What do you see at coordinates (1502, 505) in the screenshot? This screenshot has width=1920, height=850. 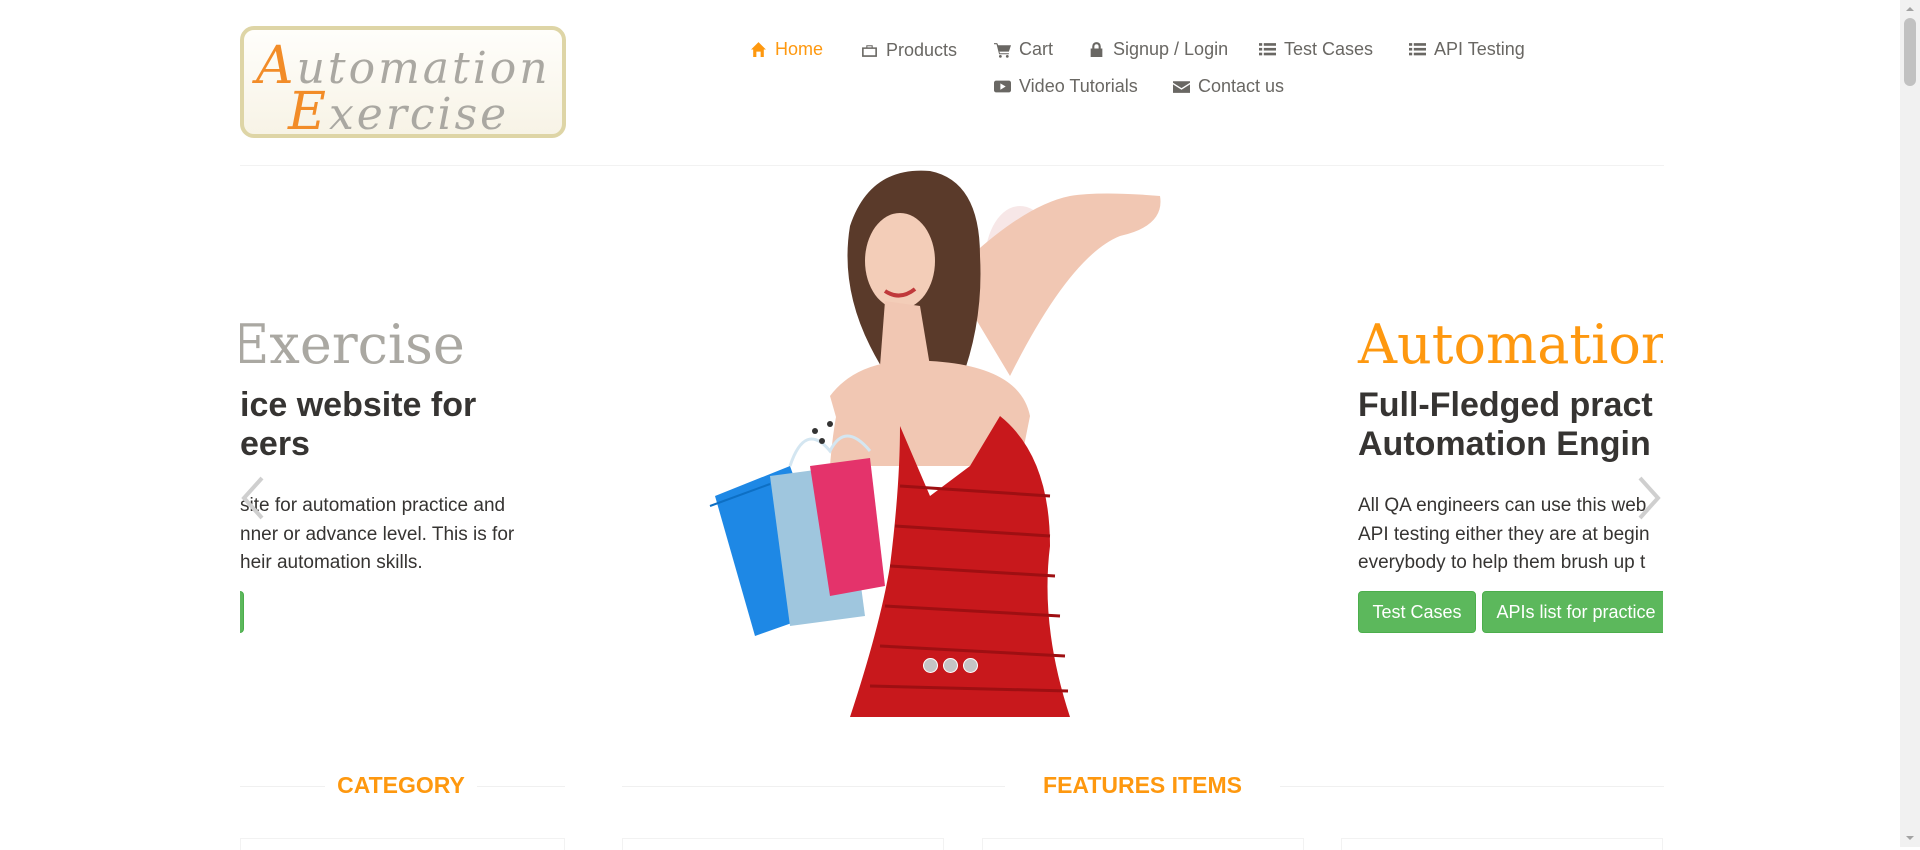 I see `slide-text-1: All QA engineers can use this web` at bounding box center [1502, 505].